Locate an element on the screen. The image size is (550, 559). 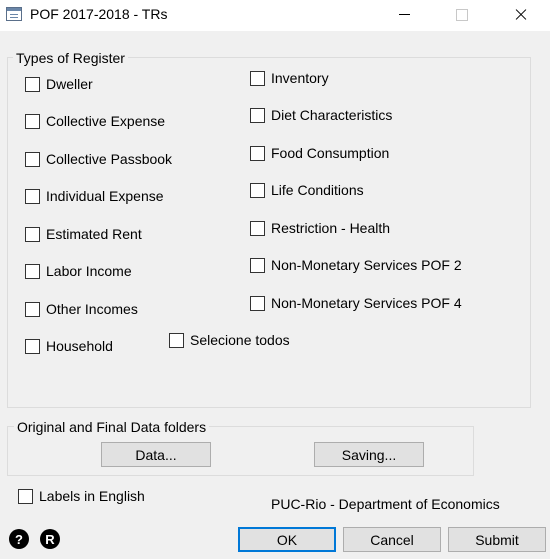
checkbox-label: Restriction - Health is located at coordinates (331, 228).